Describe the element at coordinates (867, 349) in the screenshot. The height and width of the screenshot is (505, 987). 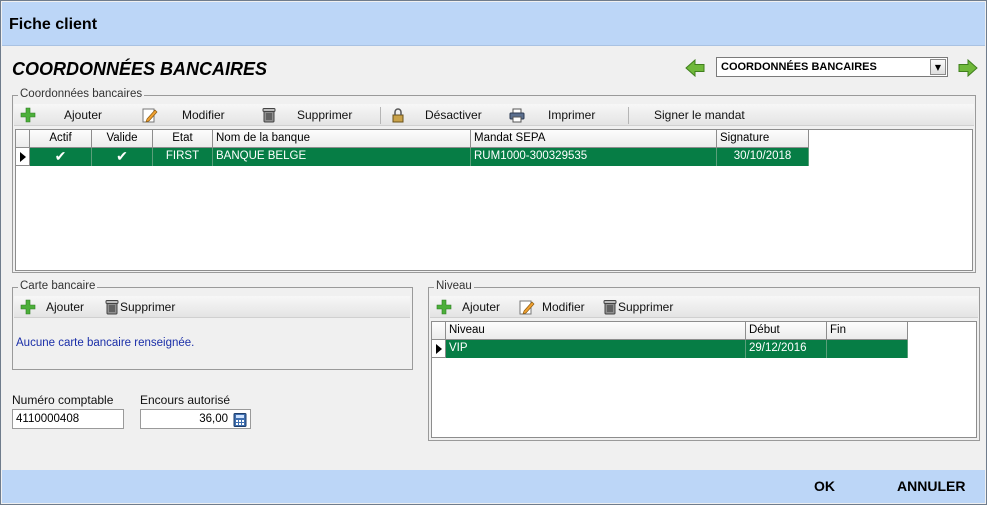
I see `table-cell-end` at that location.